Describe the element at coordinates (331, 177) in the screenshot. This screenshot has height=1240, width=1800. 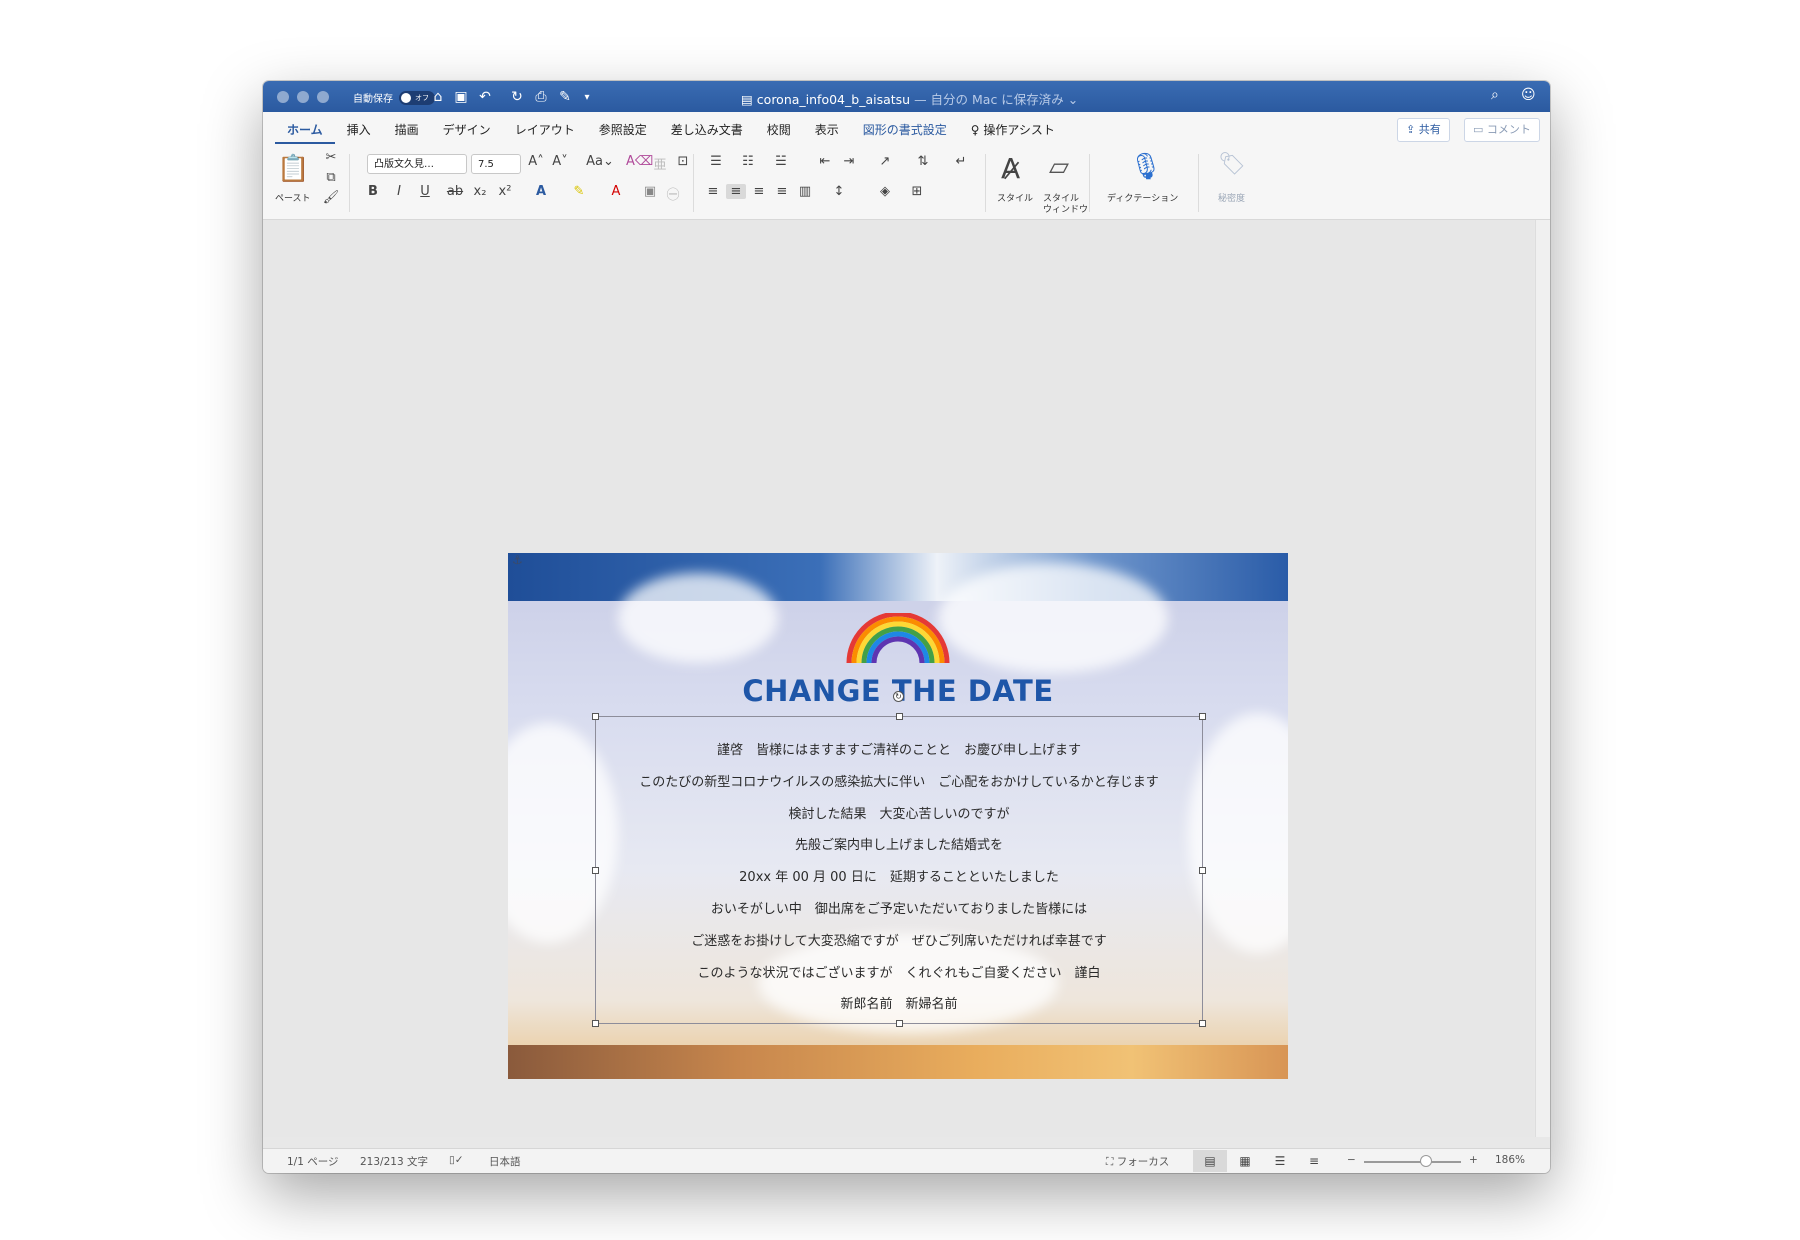
I see `copy-icon: ⧉` at that location.